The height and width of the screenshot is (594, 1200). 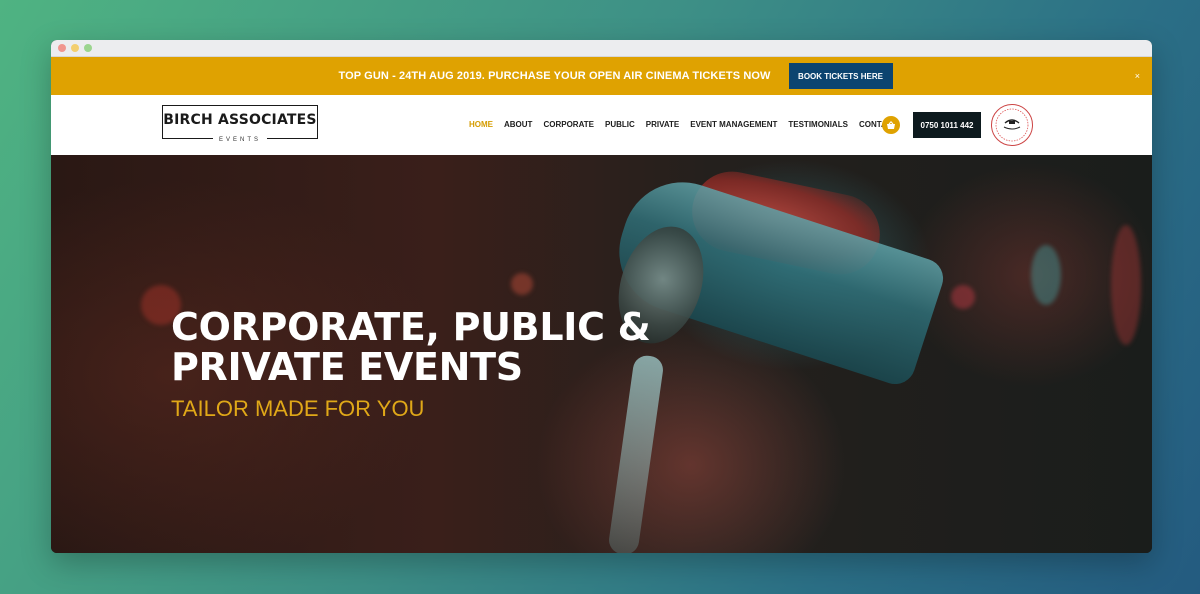 What do you see at coordinates (1137, 76) in the screenshot?
I see `close-banner-icon: ×` at bounding box center [1137, 76].